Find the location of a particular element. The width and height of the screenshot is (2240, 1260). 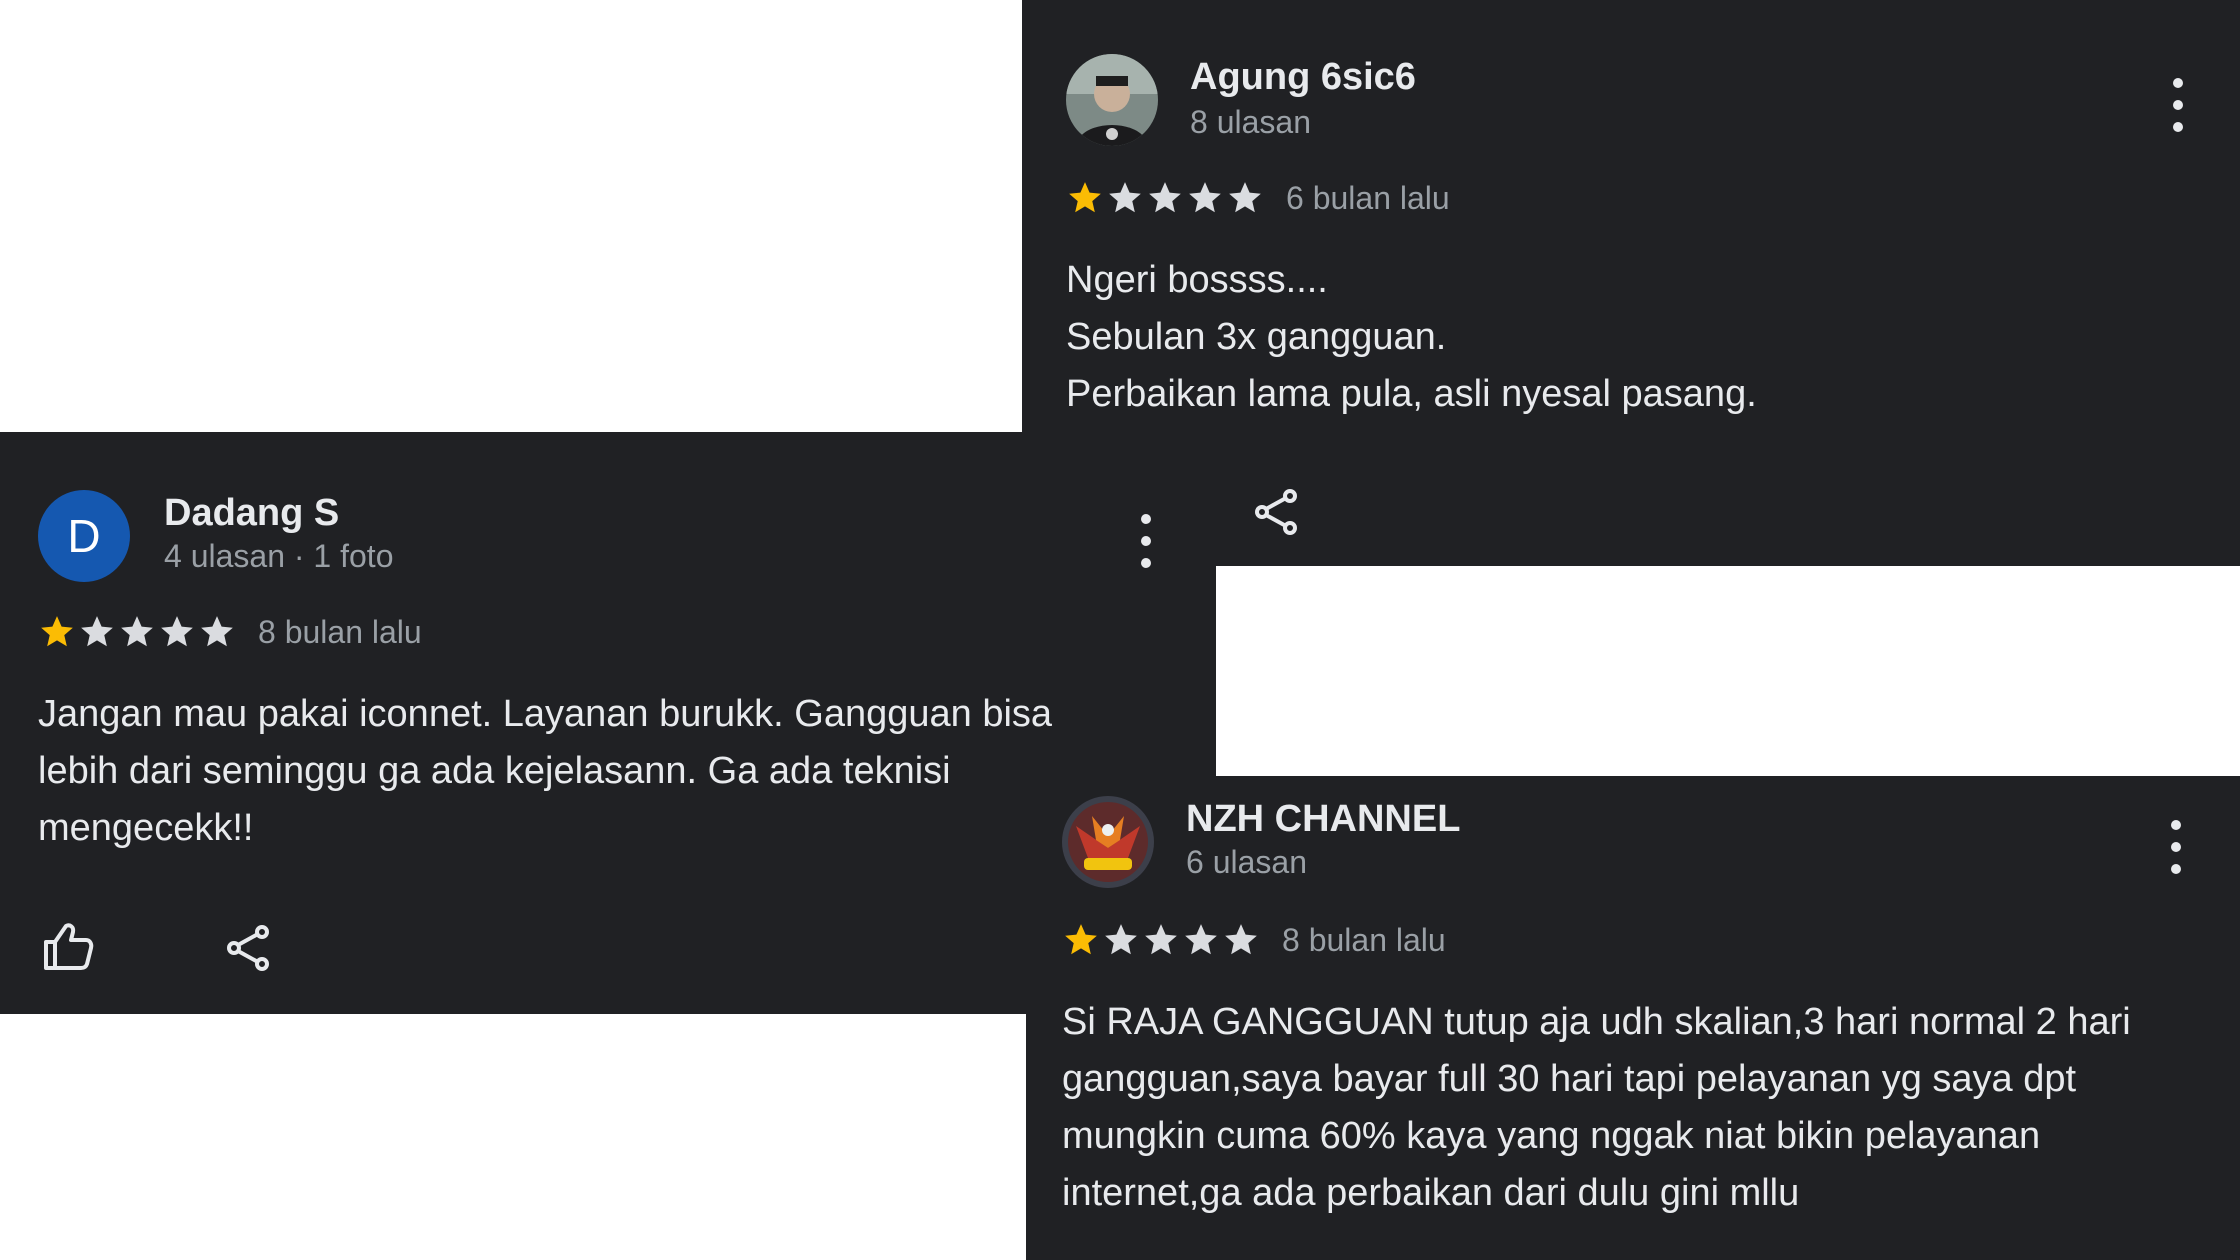

review-text-line: Sebulan 3x gangguan. is located at coordinates (1256, 337).